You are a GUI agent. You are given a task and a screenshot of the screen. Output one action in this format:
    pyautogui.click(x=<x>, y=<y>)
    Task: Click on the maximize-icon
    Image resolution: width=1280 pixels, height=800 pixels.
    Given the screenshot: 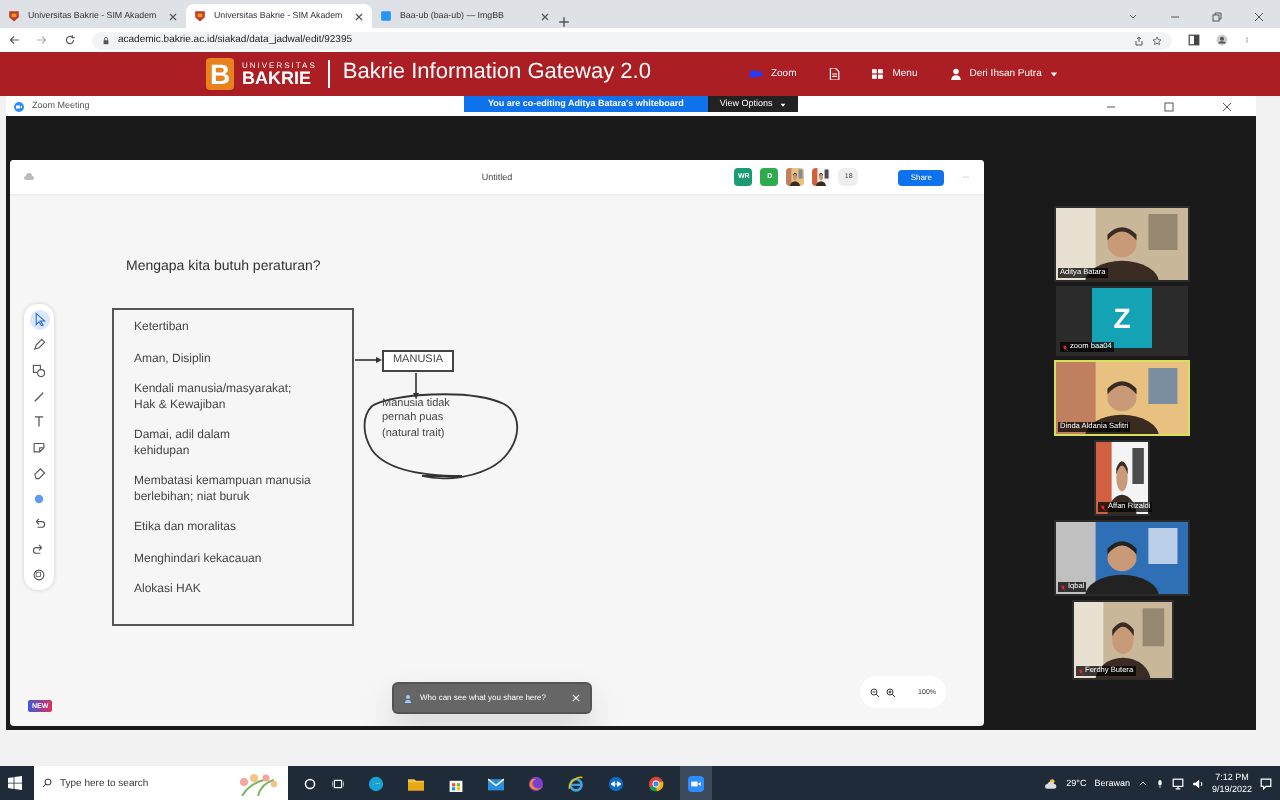 What is the action you would take?
    pyautogui.click(x=1169, y=106)
    